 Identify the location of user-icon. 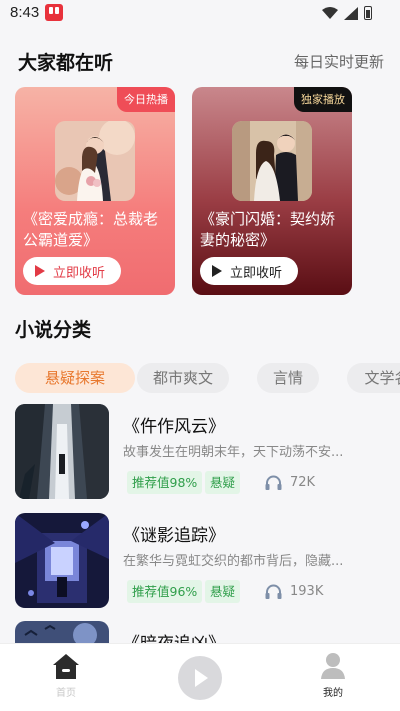
(333, 666).